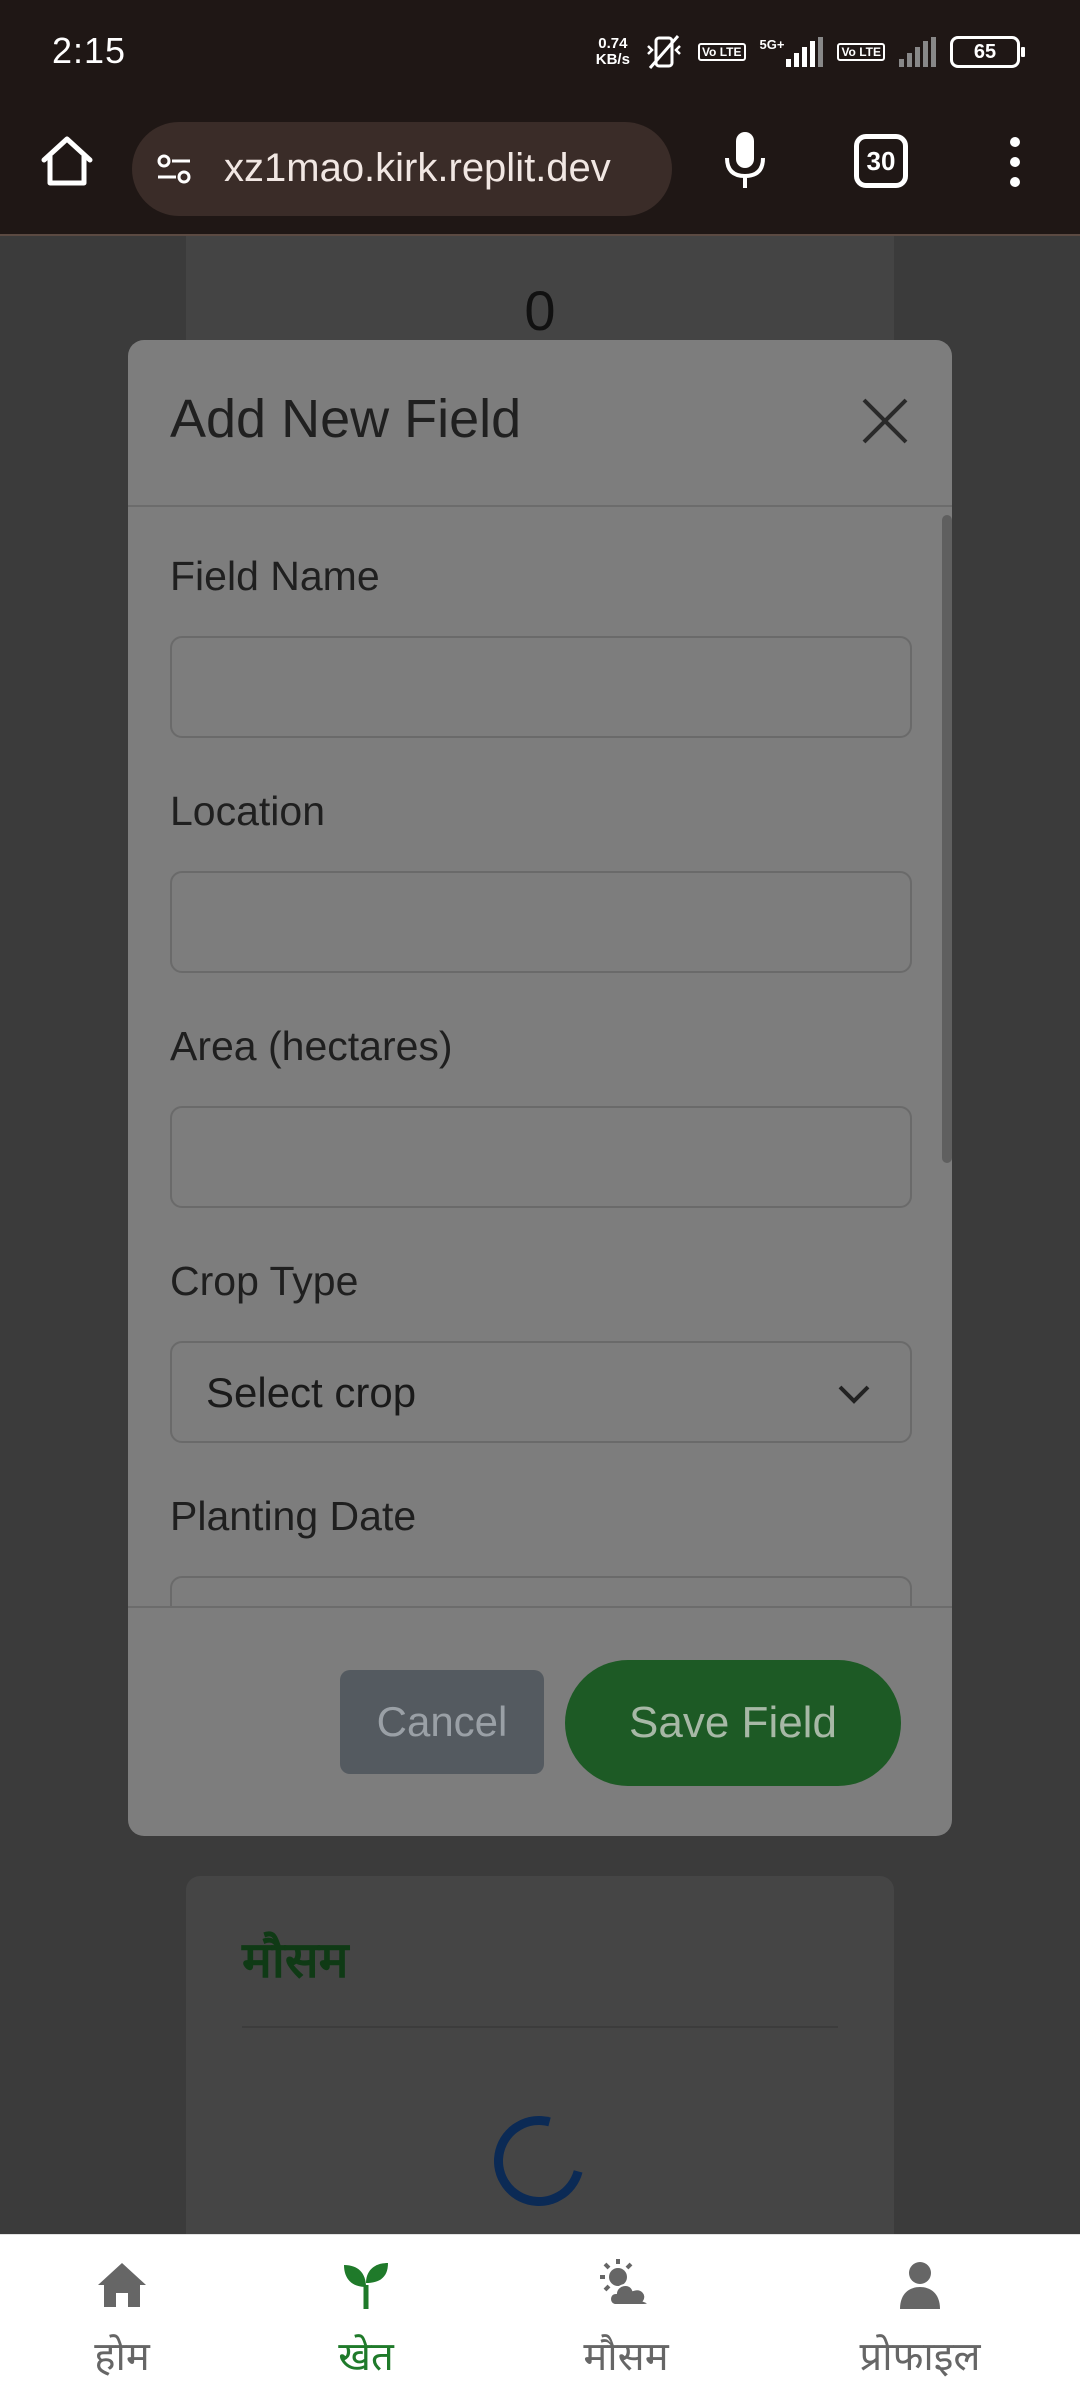 This screenshot has width=1080, height=2400. I want to click on loading-spinner-icon, so click(539, 2161).